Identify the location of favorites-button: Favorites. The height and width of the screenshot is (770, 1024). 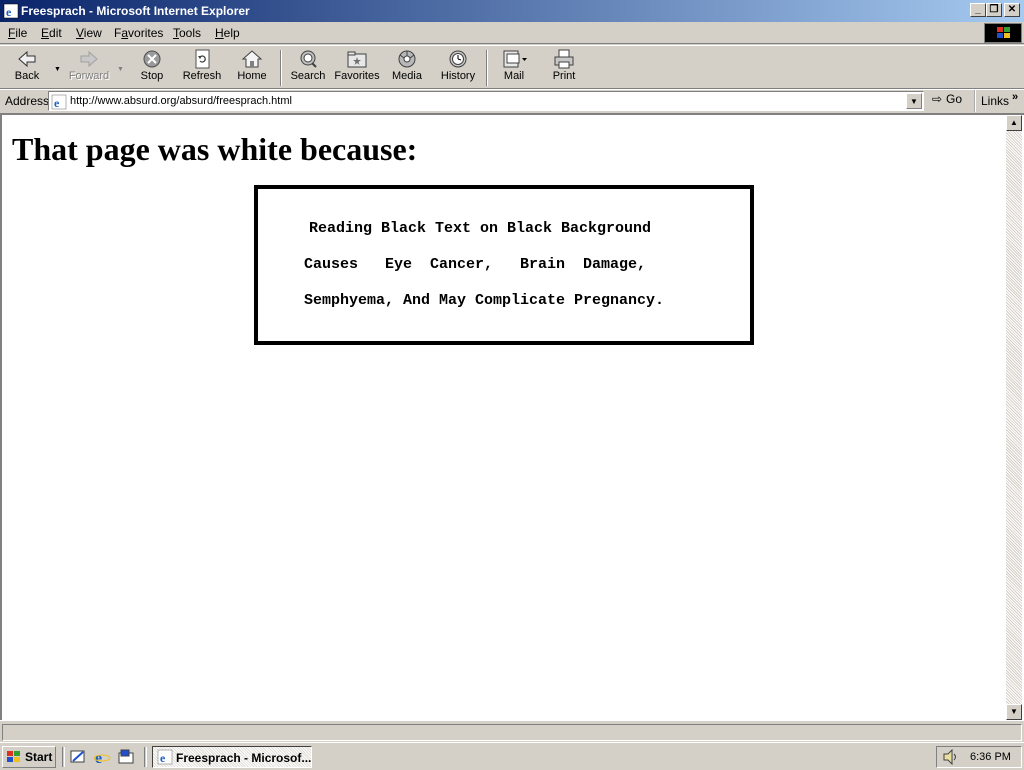
(357, 68).